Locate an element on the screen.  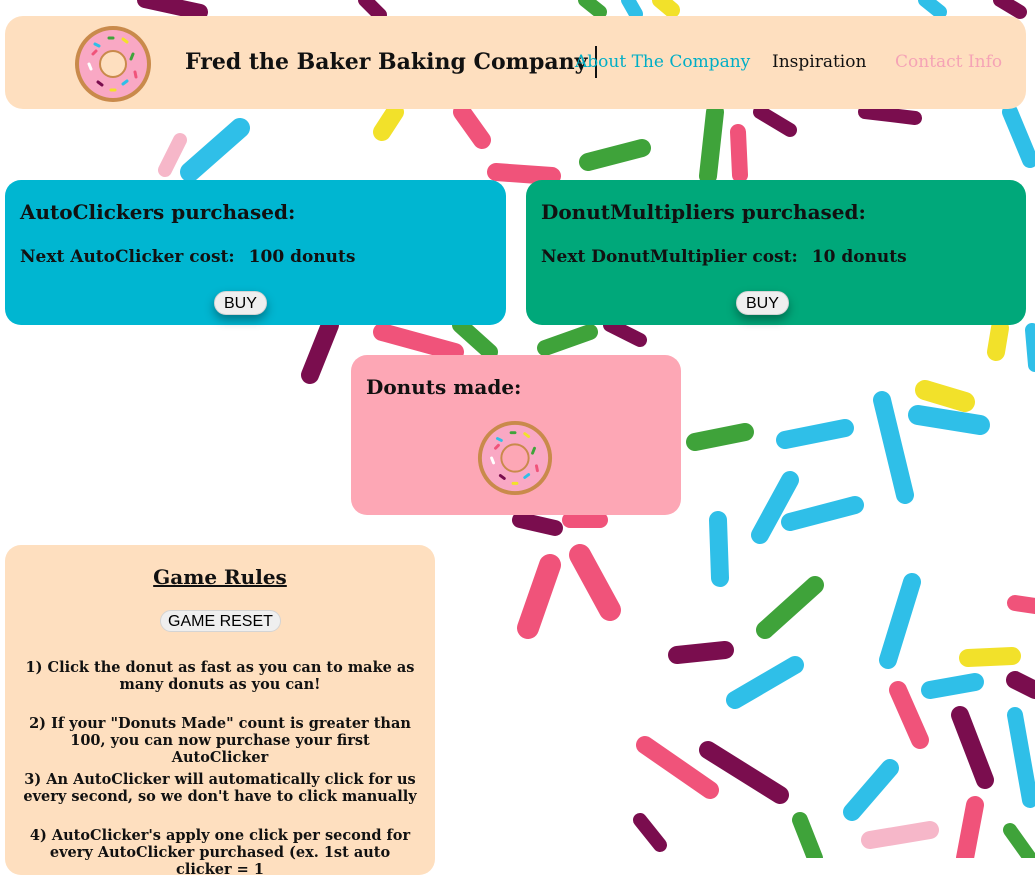
autoclicker-cost: Next AutoClicker cost: 100 donuts is located at coordinates (187, 257).